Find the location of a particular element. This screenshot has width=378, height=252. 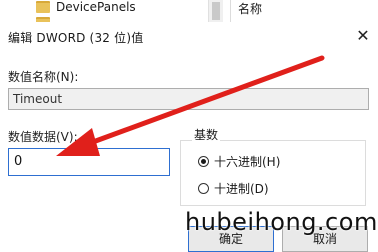

tree-scrollbar is located at coordinates (215, 11).